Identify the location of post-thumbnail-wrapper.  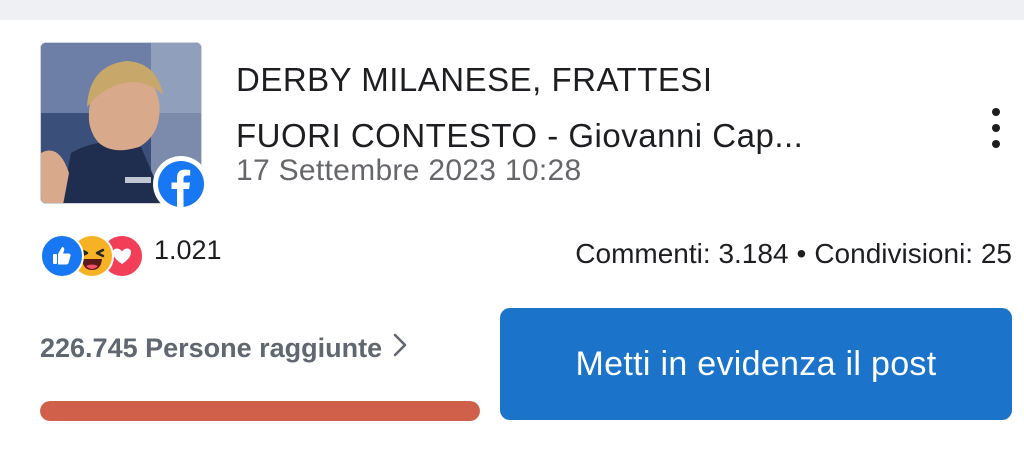
(124, 127).